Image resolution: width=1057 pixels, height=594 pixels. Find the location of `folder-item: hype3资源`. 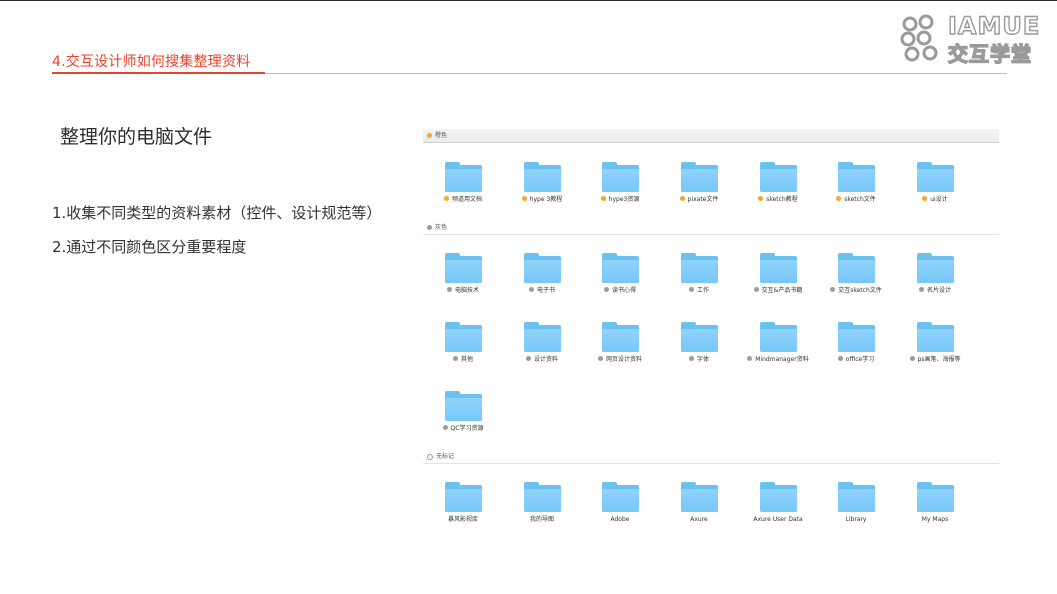

folder-item: hype3资源 is located at coordinates (620, 185).